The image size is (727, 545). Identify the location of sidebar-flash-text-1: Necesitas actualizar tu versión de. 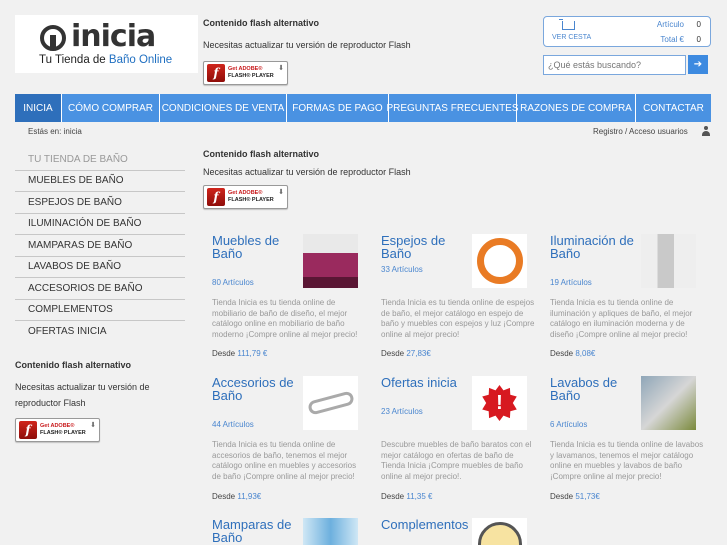
(82, 387).